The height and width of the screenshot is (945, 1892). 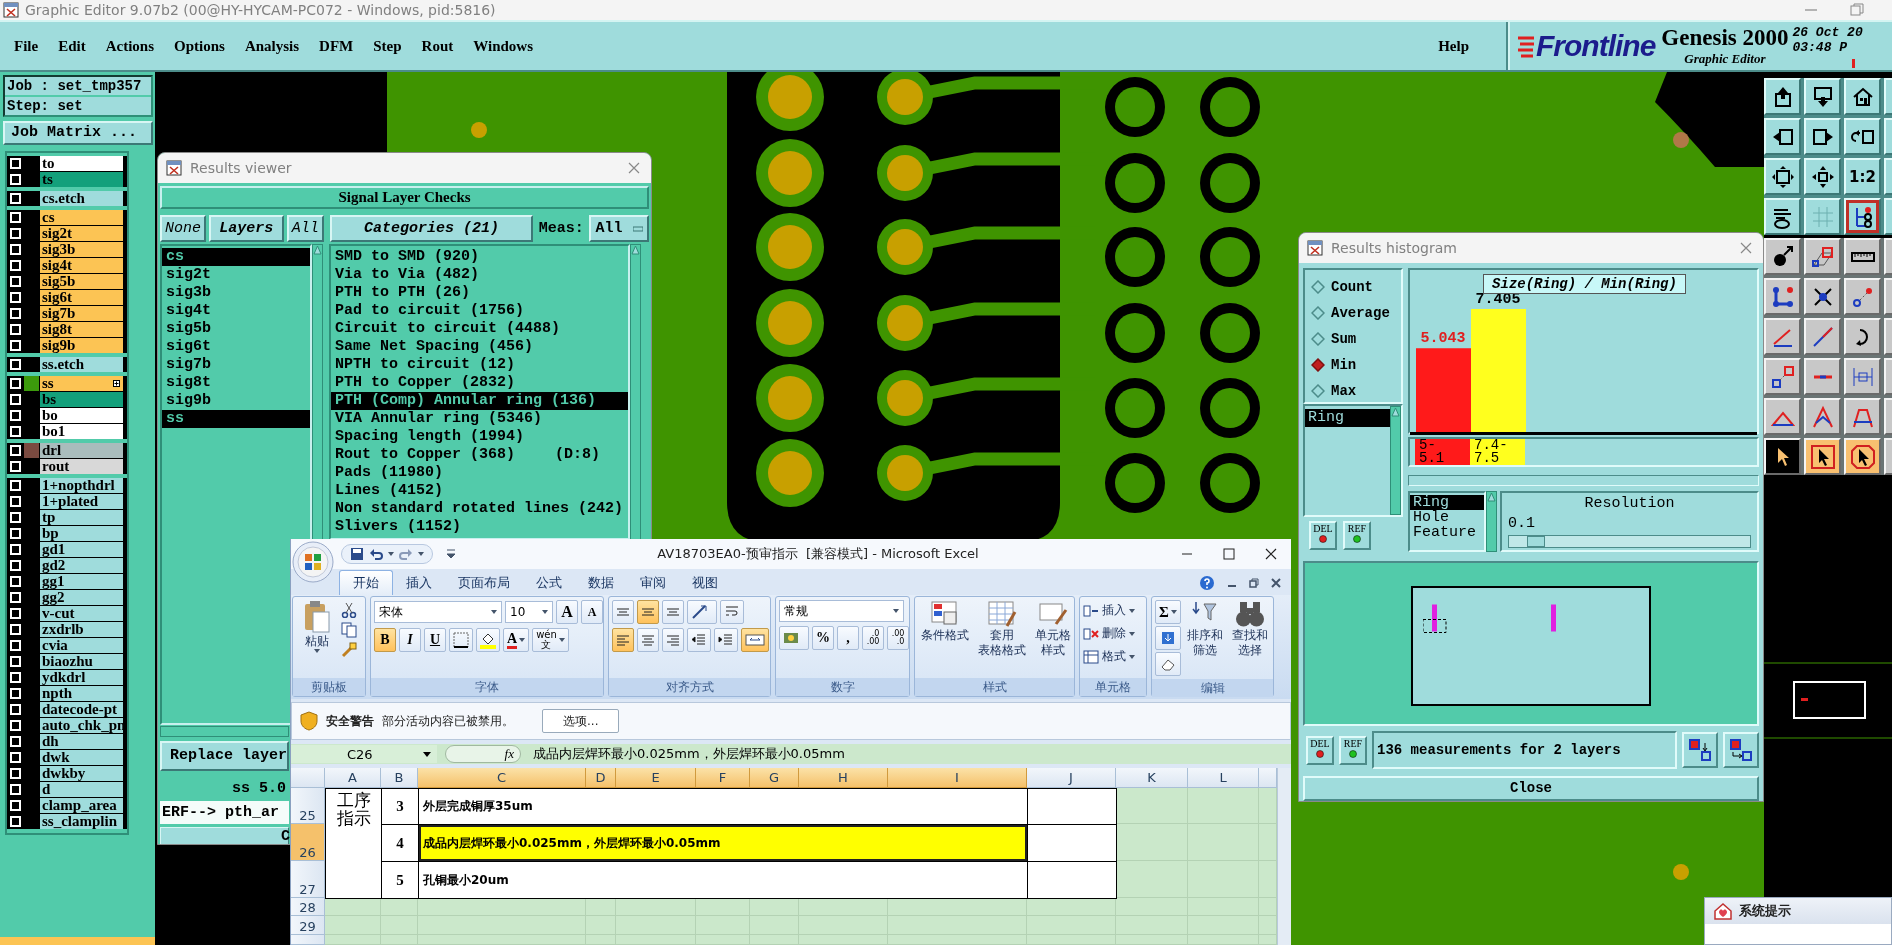 What do you see at coordinates (1109, 610) in the screenshot?
I see `cells-menu-button: 插入` at bounding box center [1109, 610].